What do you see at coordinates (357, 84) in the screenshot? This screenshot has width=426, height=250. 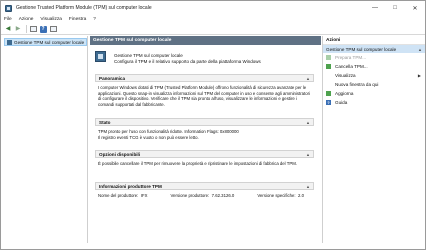 I see `action-label: Nuova finestra da qui` at bounding box center [357, 84].